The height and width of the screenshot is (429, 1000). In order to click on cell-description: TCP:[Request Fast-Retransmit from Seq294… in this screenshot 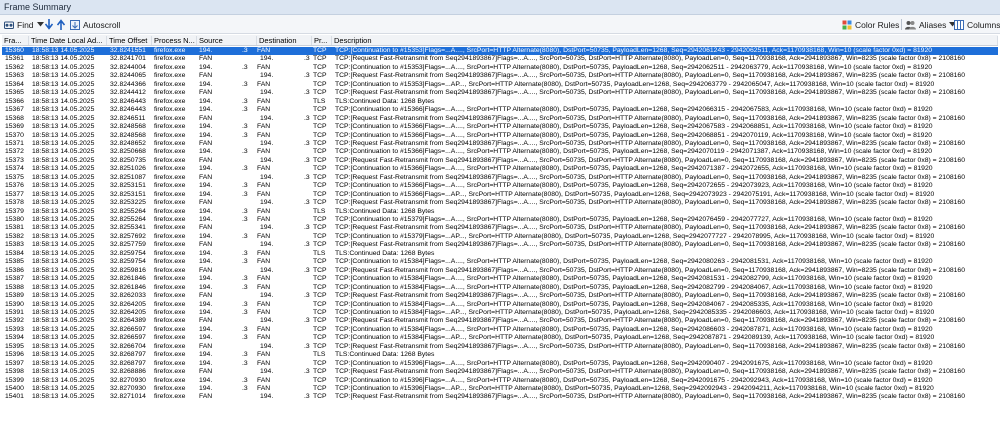, I will do `click(650, 143)`.